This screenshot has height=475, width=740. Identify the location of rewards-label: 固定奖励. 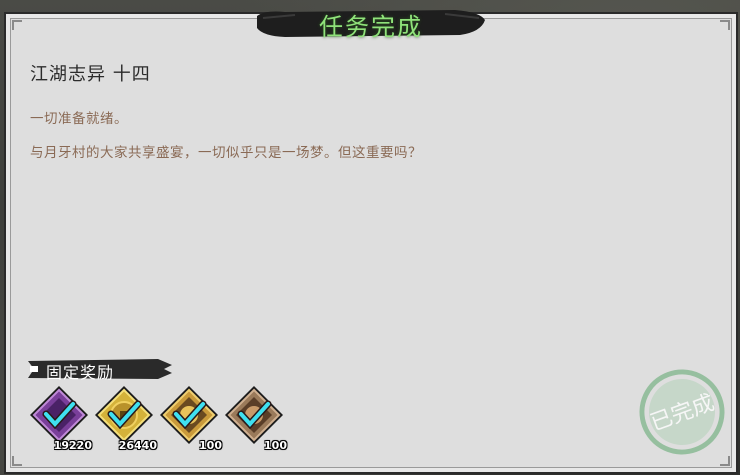
(80, 372).